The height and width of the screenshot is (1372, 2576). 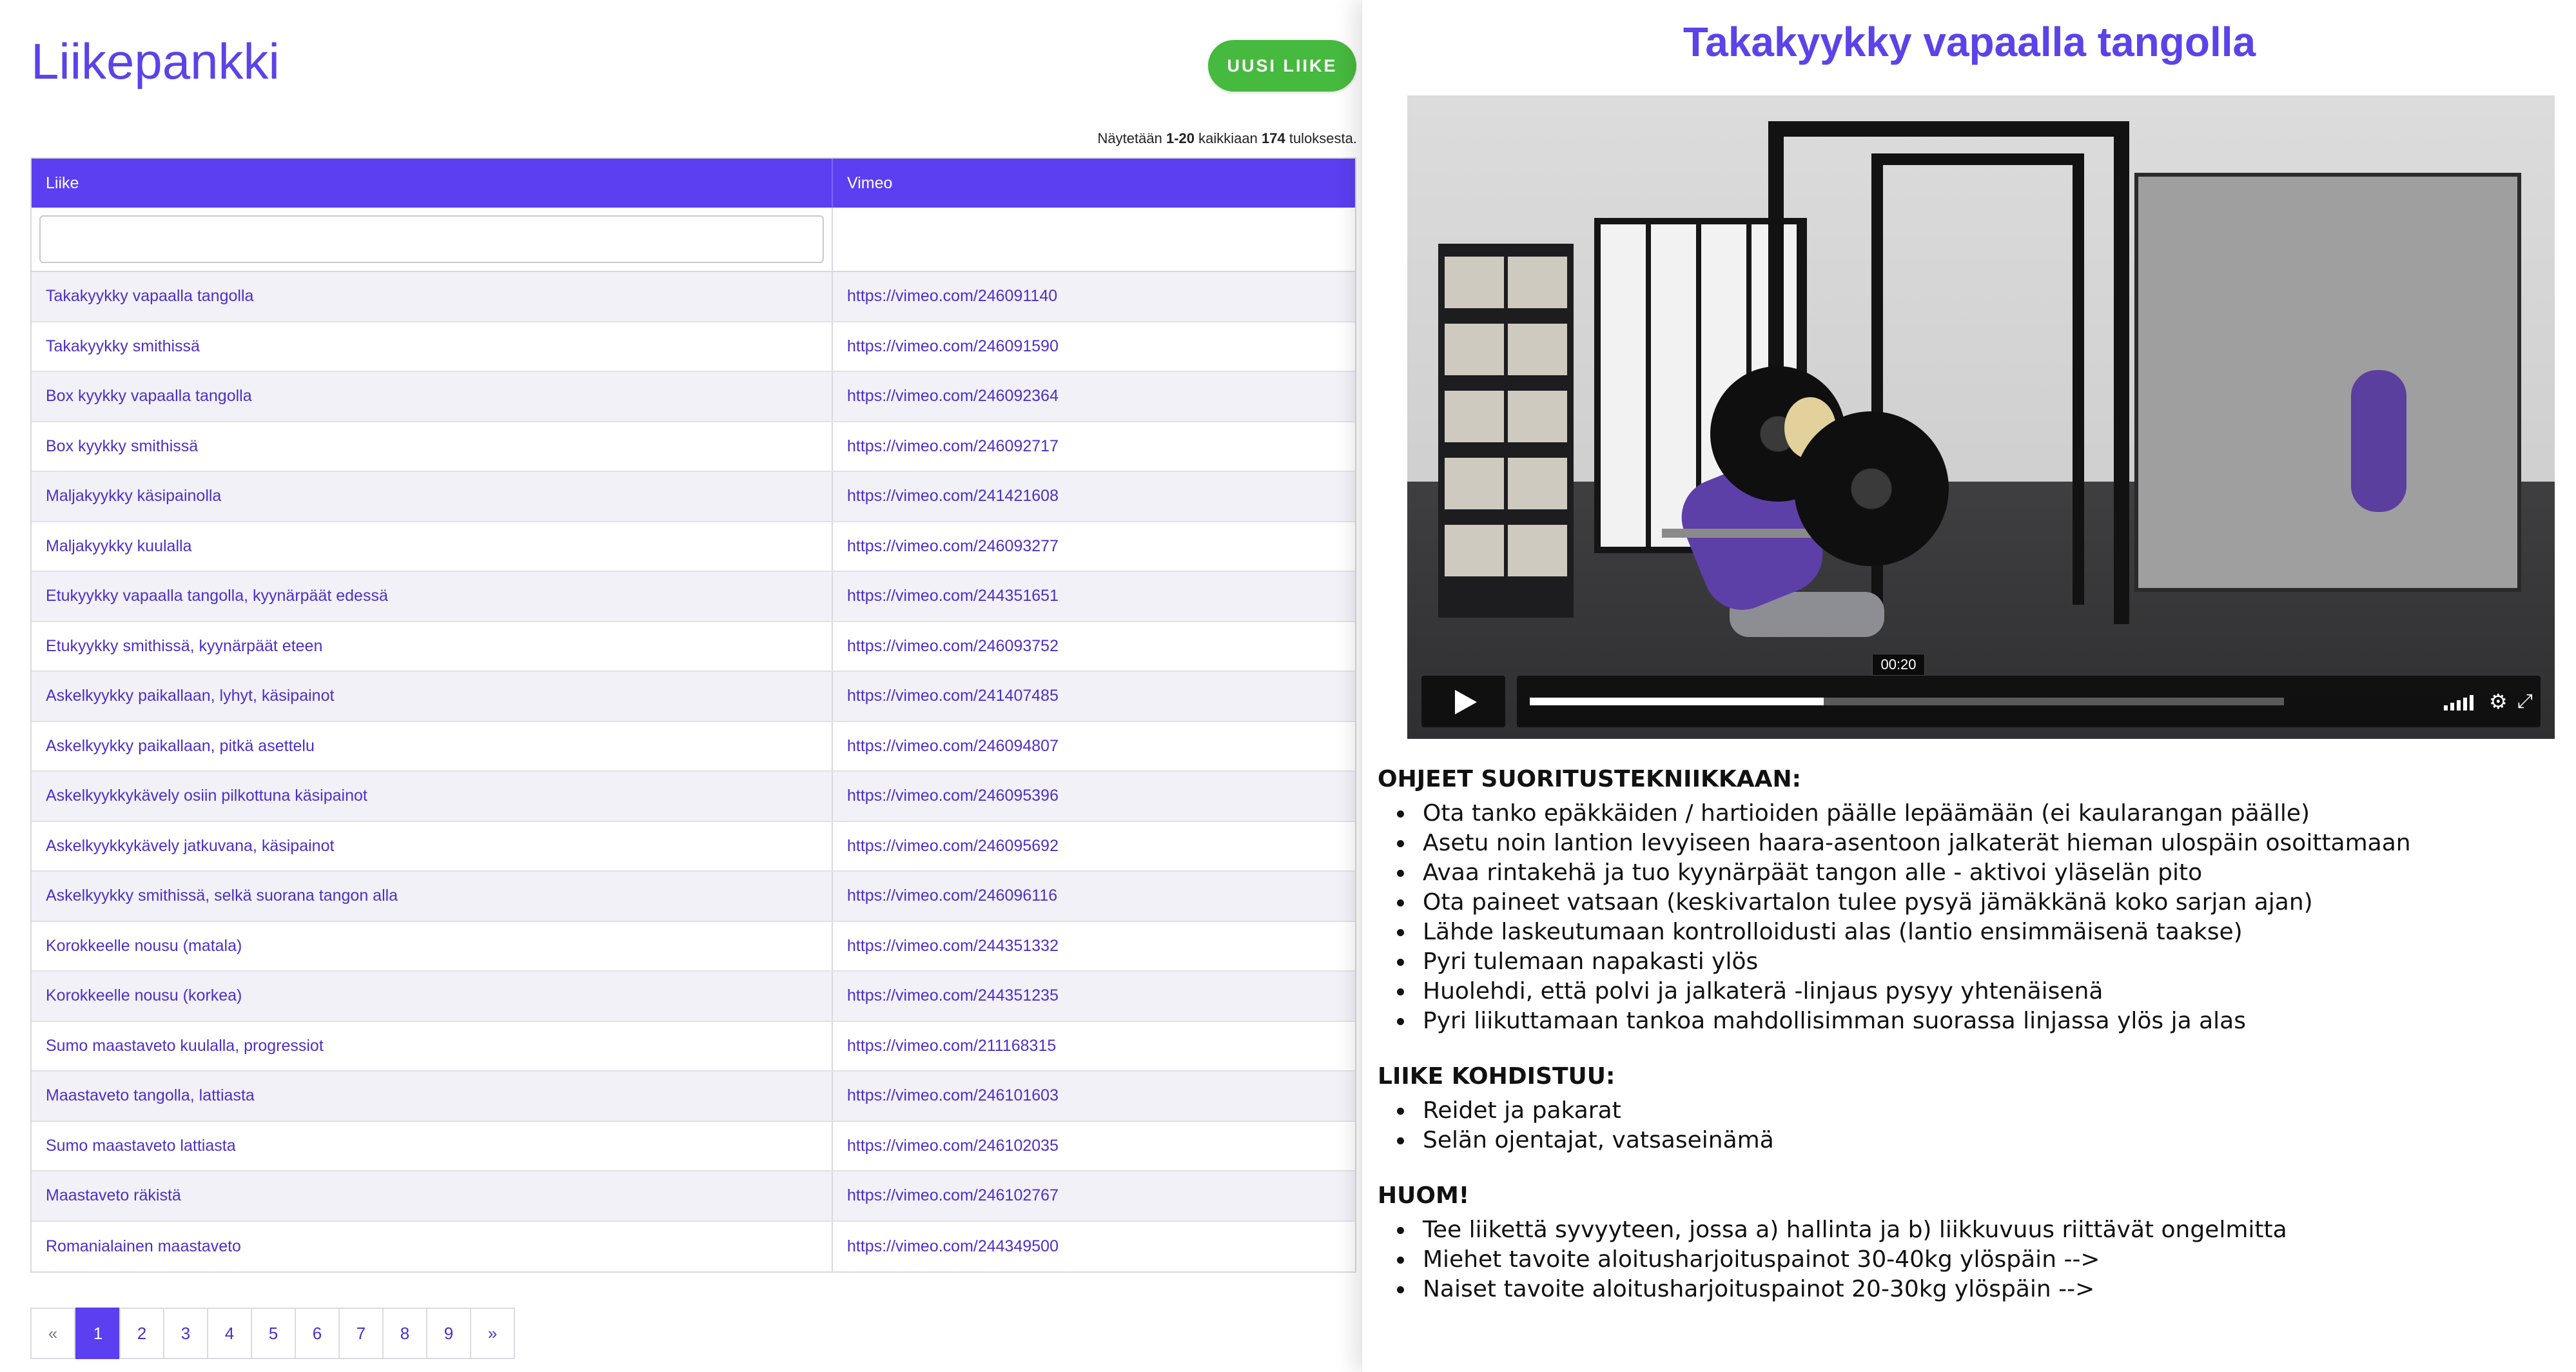 What do you see at coordinates (144, 995) in the screenshot?
I see `exercise-name-link: Korokkeelle nousu (korkea)` at bounding box center [144, 995].